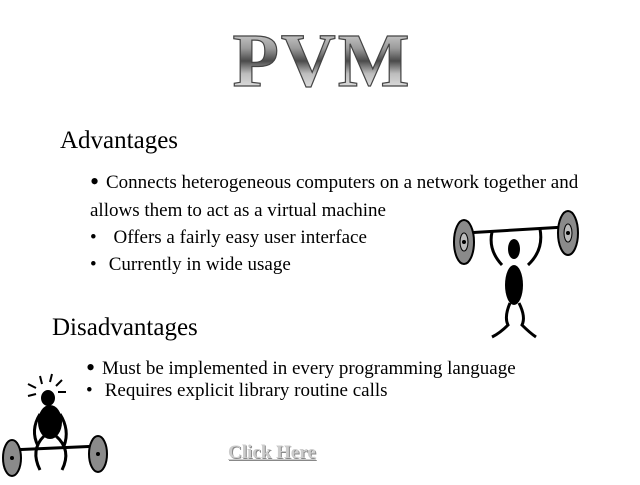  I want to click on click-here-link: Click Here, so click(272, 453).